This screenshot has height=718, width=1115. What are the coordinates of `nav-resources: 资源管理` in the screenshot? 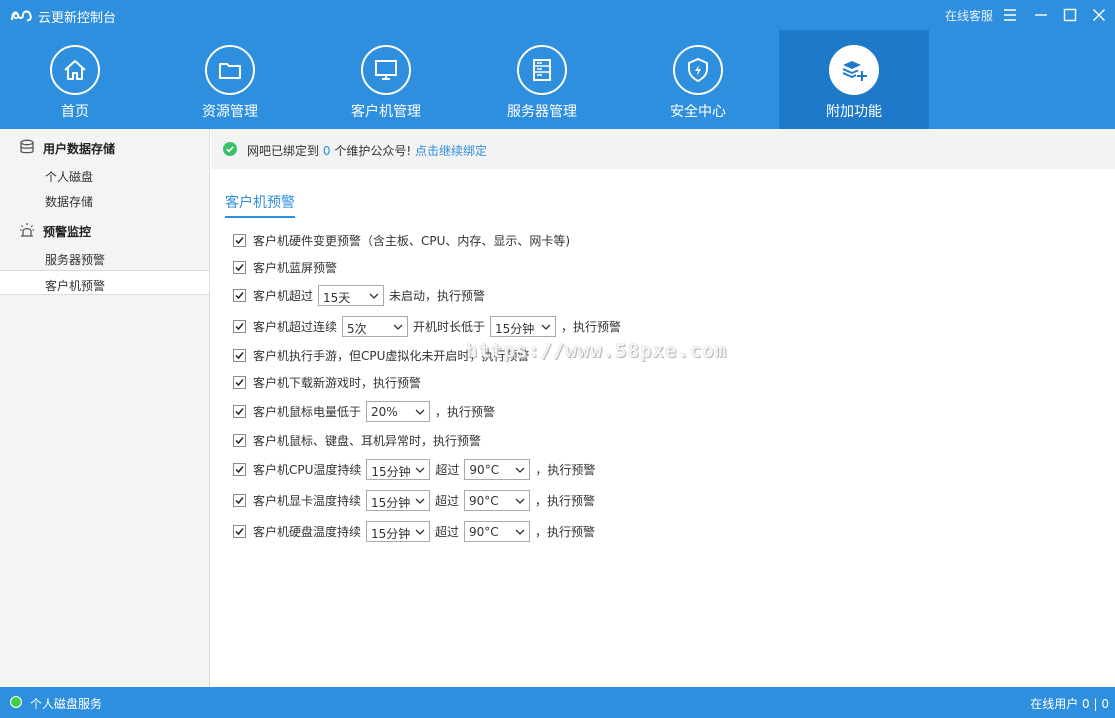 It's located at (230, 79).